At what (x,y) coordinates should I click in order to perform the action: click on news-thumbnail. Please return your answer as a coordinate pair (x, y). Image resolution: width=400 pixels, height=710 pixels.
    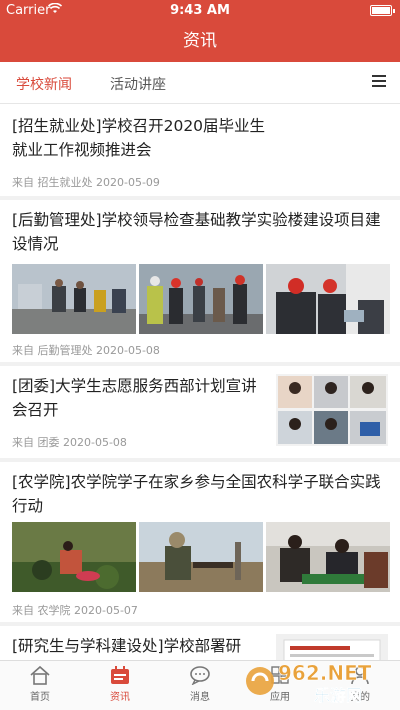
    Looking at the image, I should click on (332, 410).